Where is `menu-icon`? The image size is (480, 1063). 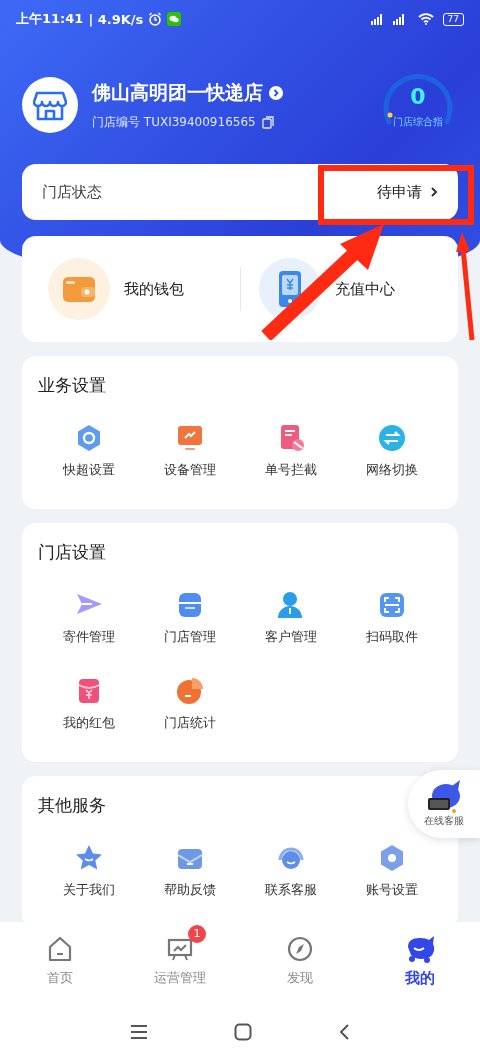
menu-icon is located at coordinates (139, 1031).